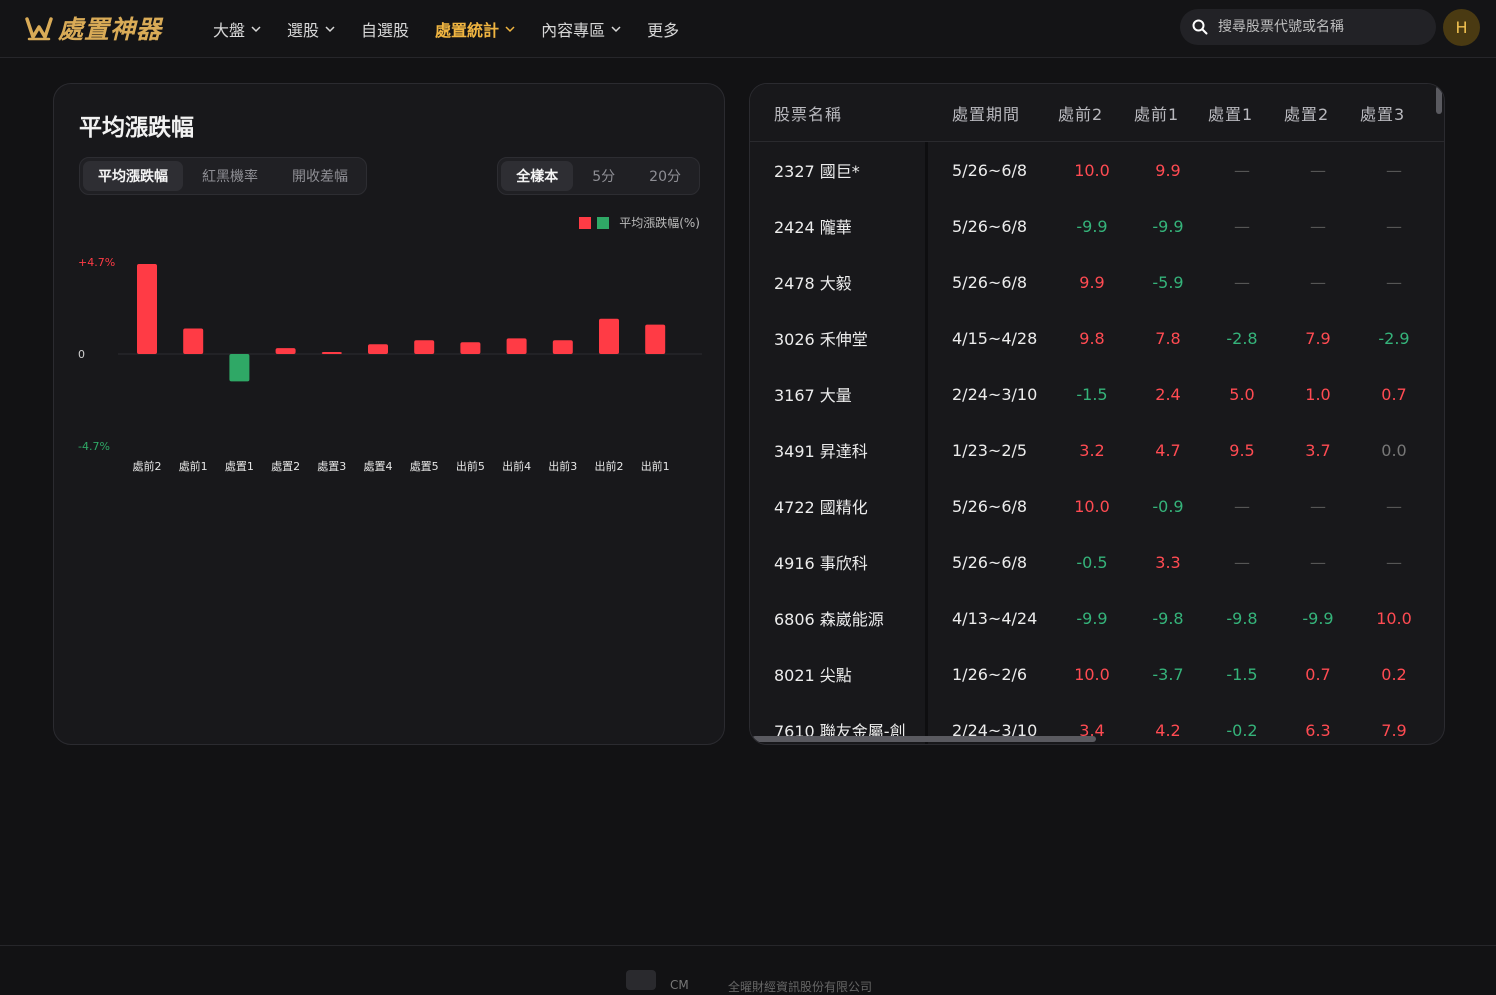 The width and height of the screenshot is (1496, 995). Describe the element at coordinates (663, 29) in the screenshot. I see `nav-item-5: 更多` at that location.